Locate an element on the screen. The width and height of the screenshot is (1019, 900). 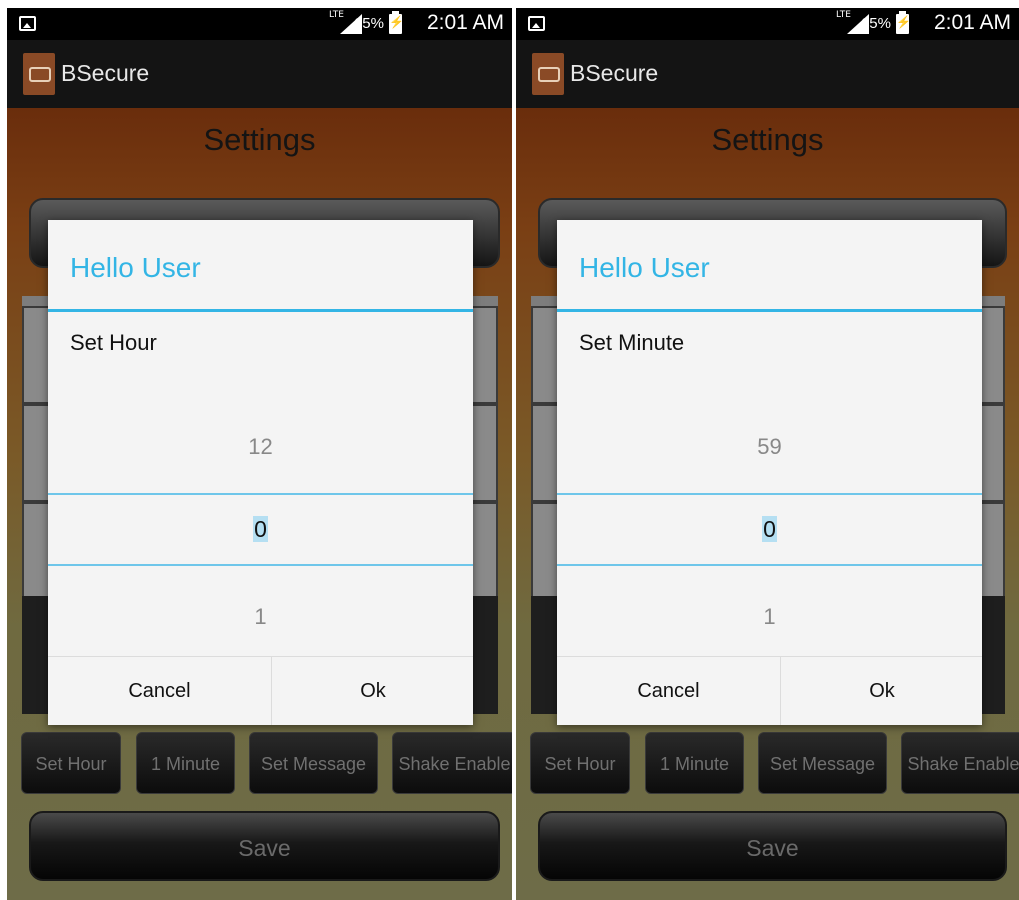
dialog-message: Set Minute is located at coordinates (632, 342).